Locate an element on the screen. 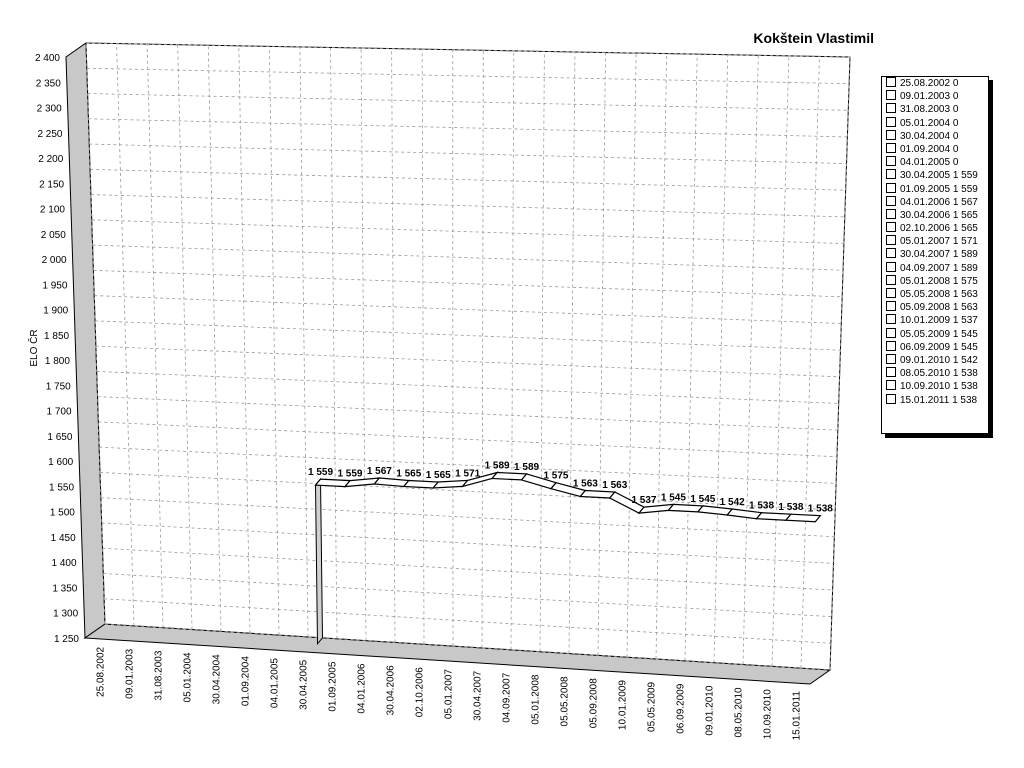 Image resolution: width=1024 pixels, height=768 pixels. legend-item: 30.04.2006 1 565 is located at coordinates (935, 215).